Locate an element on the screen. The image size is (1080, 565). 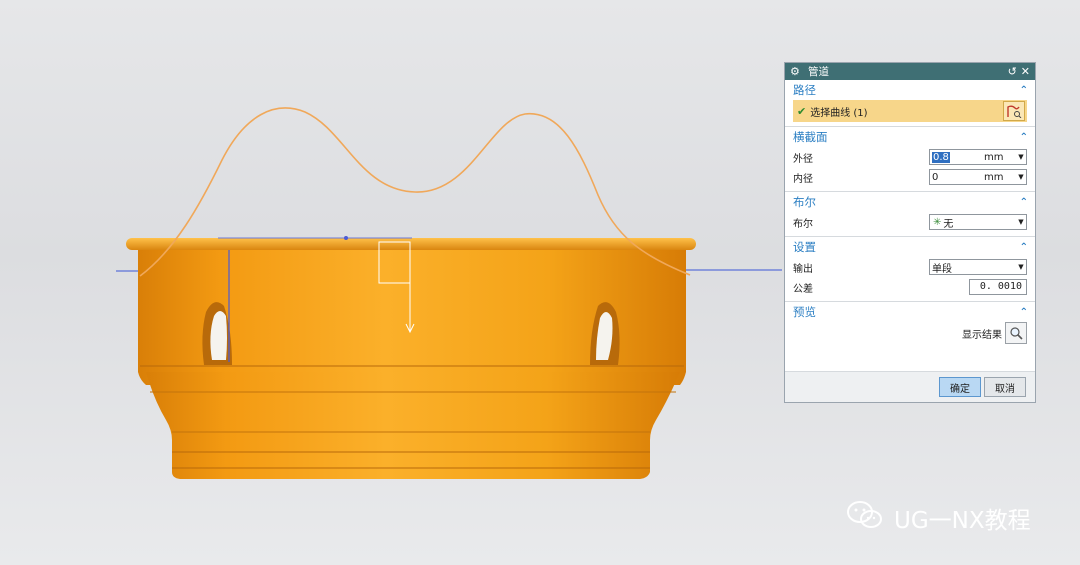
basket-lower-body is located at coordinates (413, 425).